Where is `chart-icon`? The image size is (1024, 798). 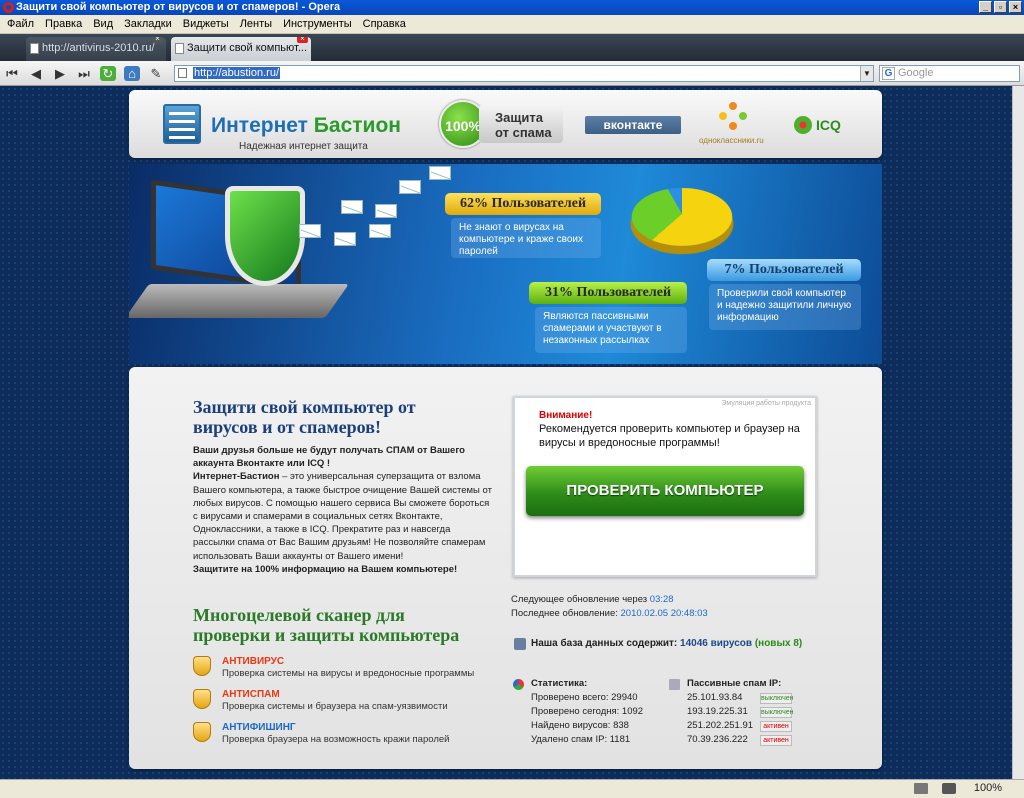
chart-icon is located at coordinates (518, 684).